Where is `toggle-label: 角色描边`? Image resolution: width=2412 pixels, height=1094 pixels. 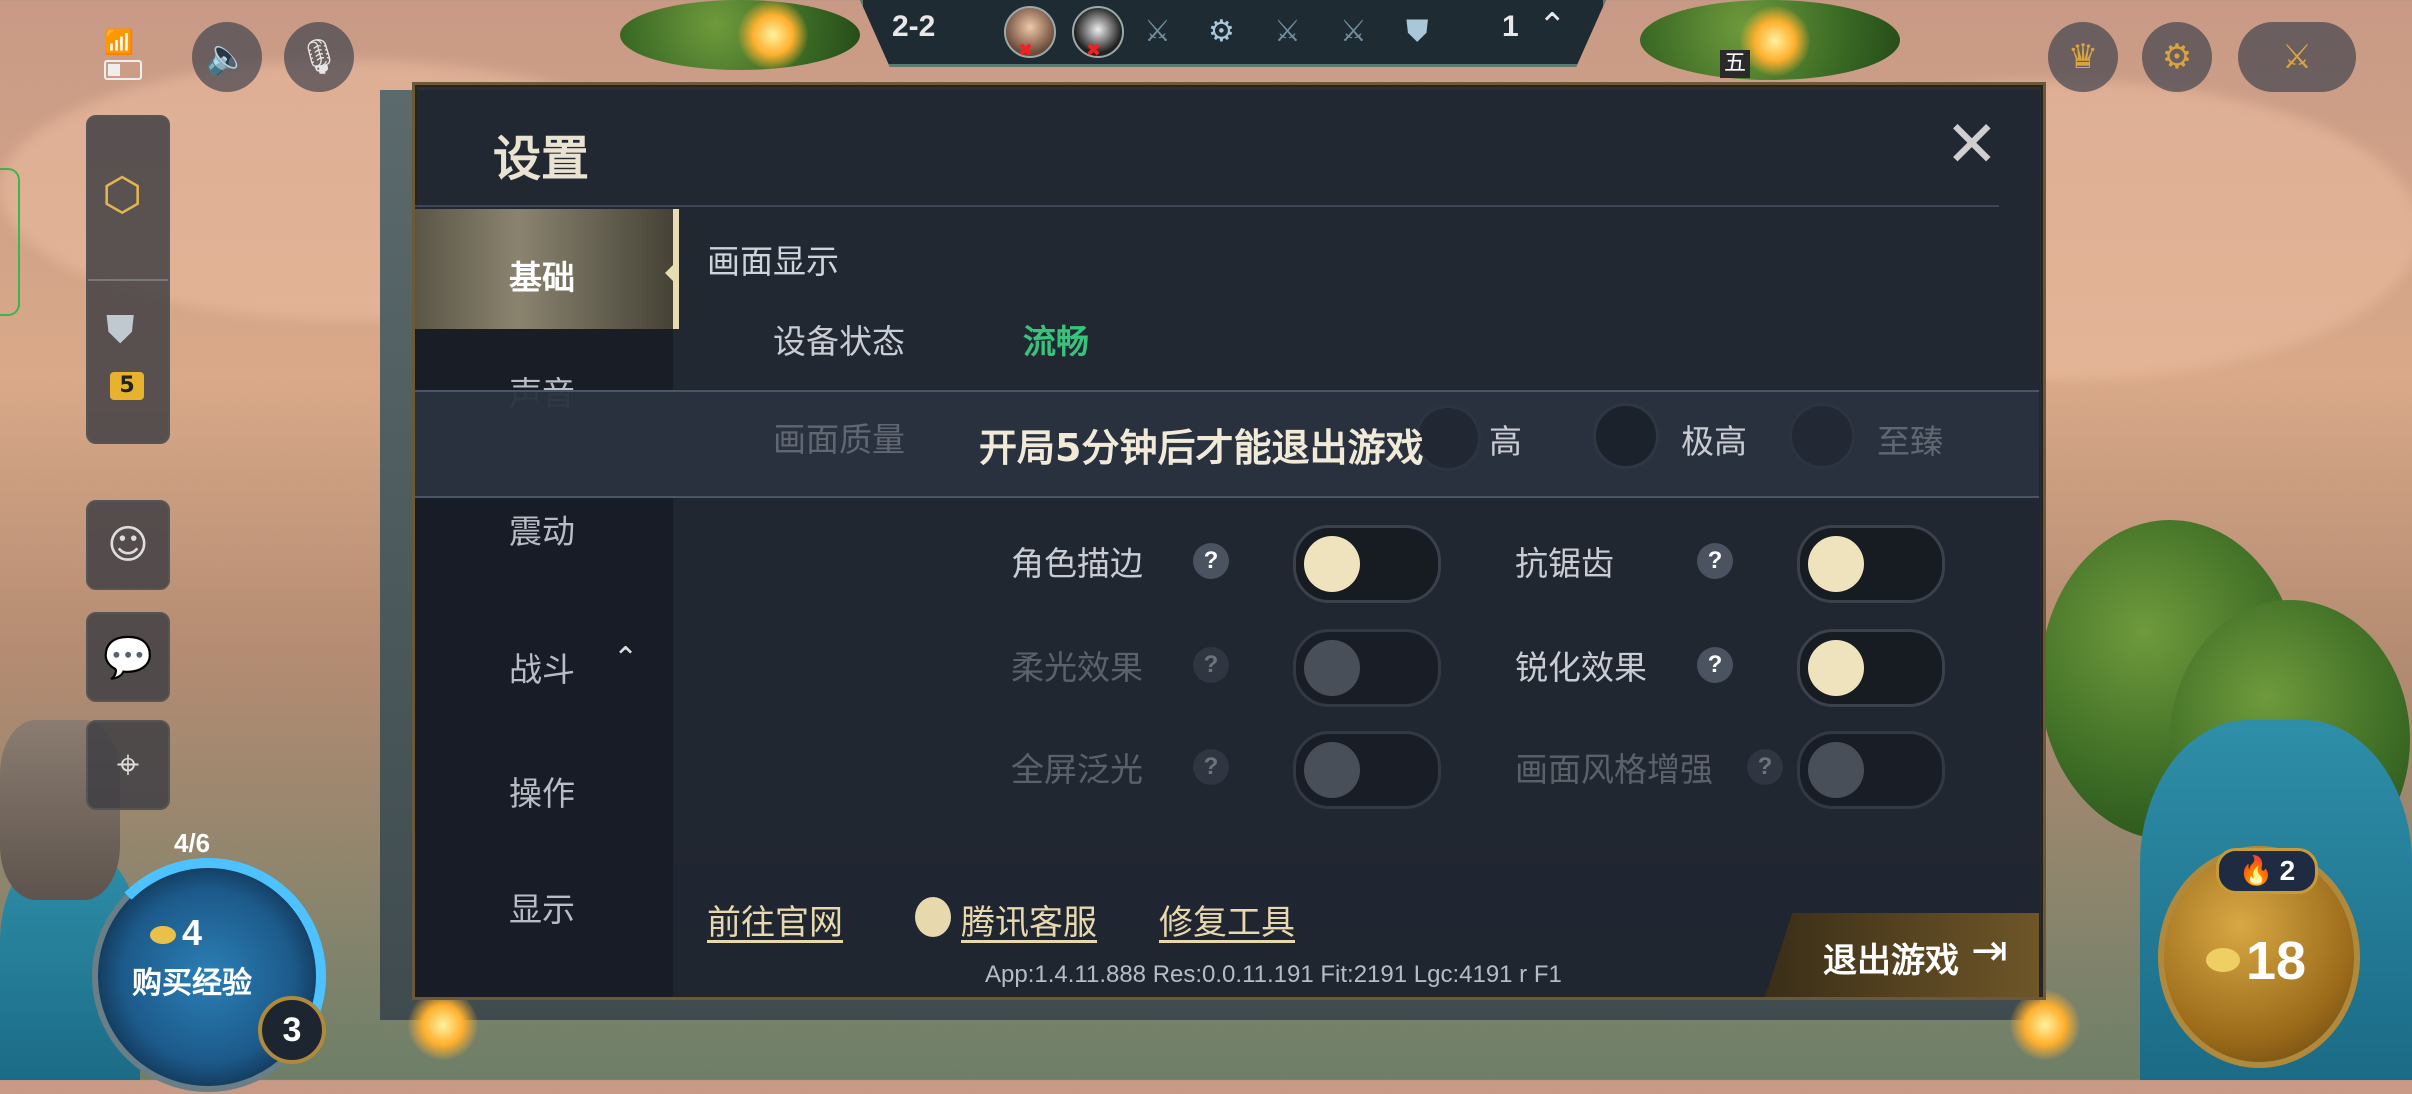
toggle-label: 角色描边 is located at coordinates (1077, 563).